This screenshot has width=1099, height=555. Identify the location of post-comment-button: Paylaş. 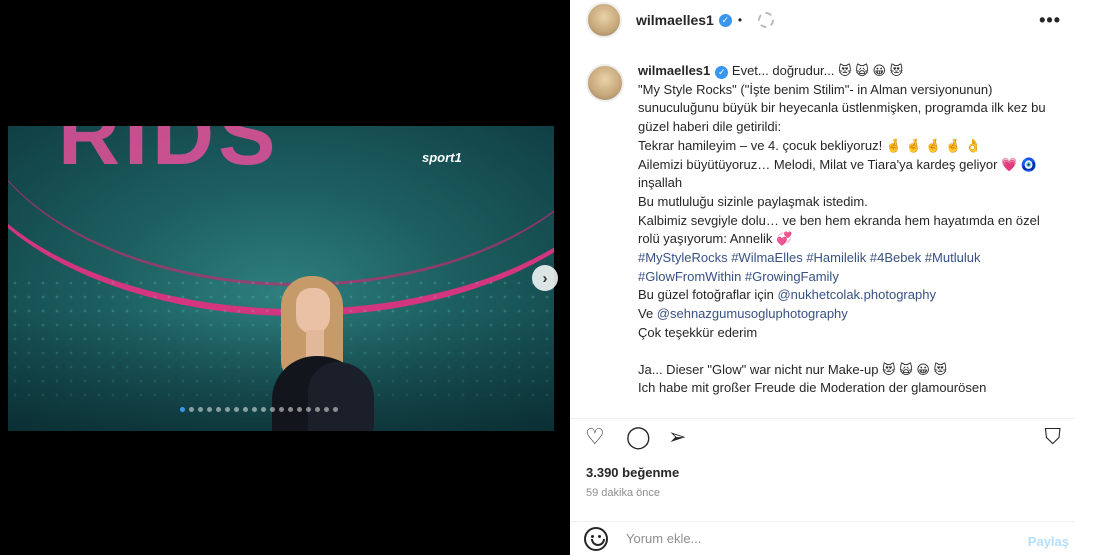
(1048, 541).